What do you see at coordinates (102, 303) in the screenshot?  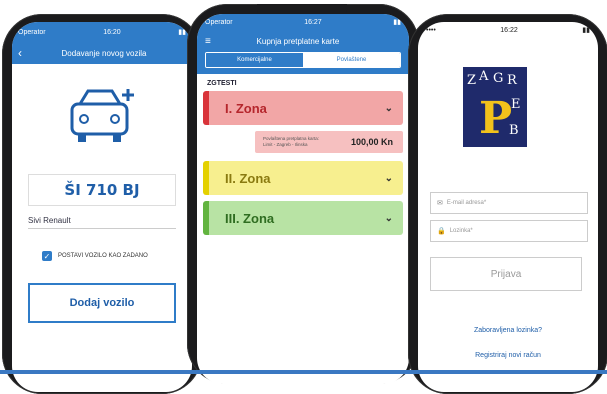 I see `add-vehicle-button: Dodaj vozilo` at bounding box center [102, 303].